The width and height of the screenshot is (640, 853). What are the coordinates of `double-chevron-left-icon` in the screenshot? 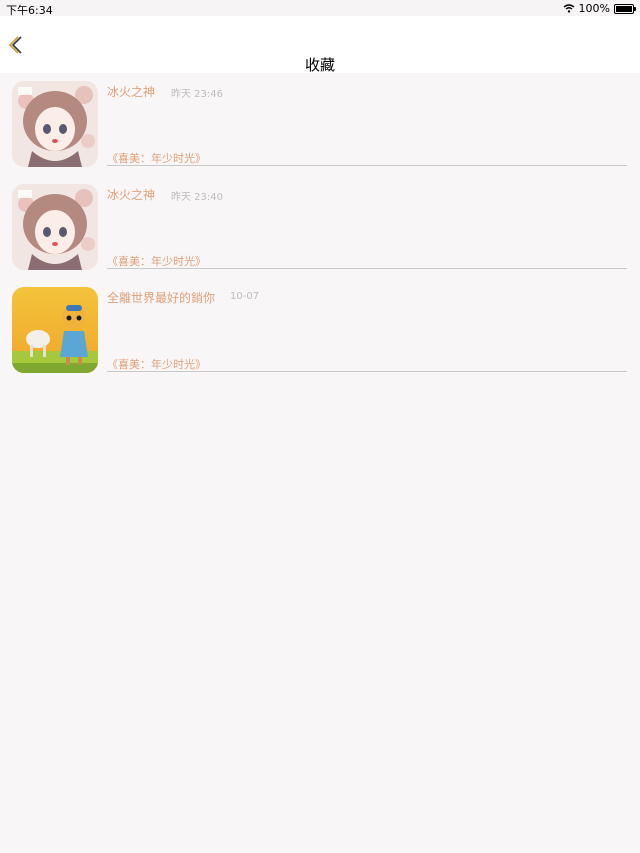 It's located at (15, 45).